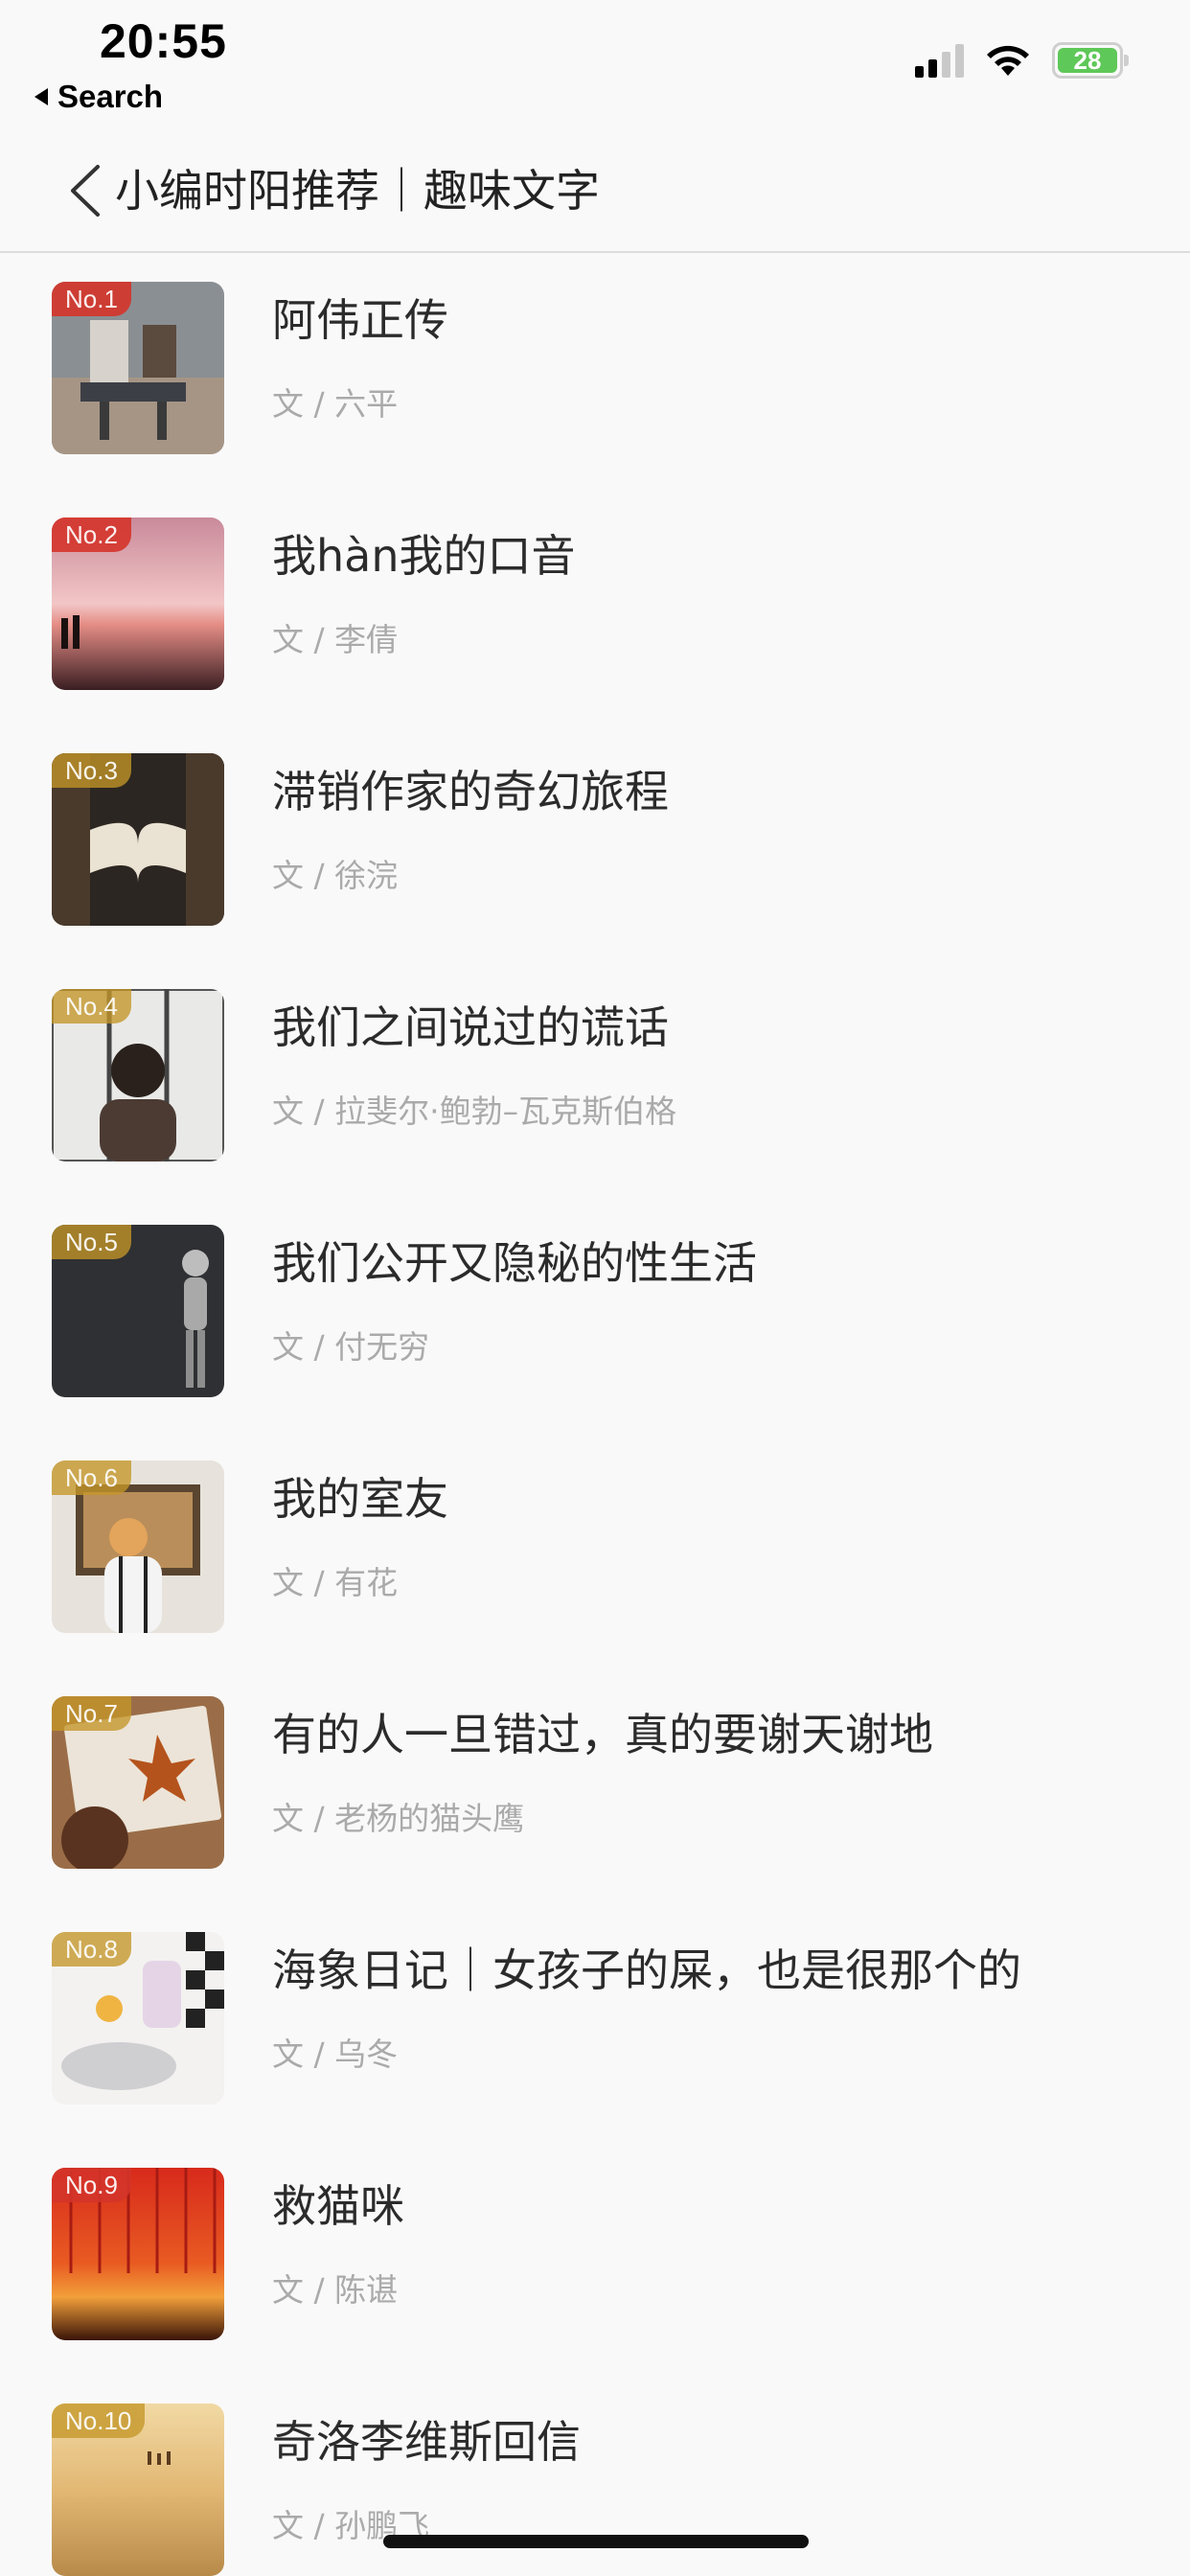  I want to click on rank-badge: No.10, so click(99, 2421).